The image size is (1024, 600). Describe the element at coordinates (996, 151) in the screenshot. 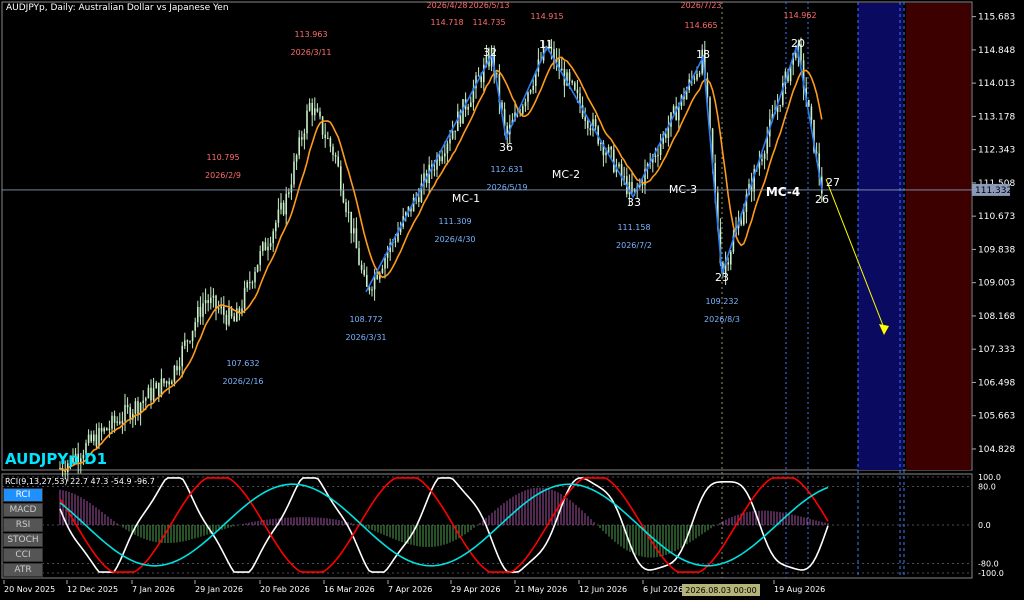

I see `price-tick-label: 112.343` at that location.